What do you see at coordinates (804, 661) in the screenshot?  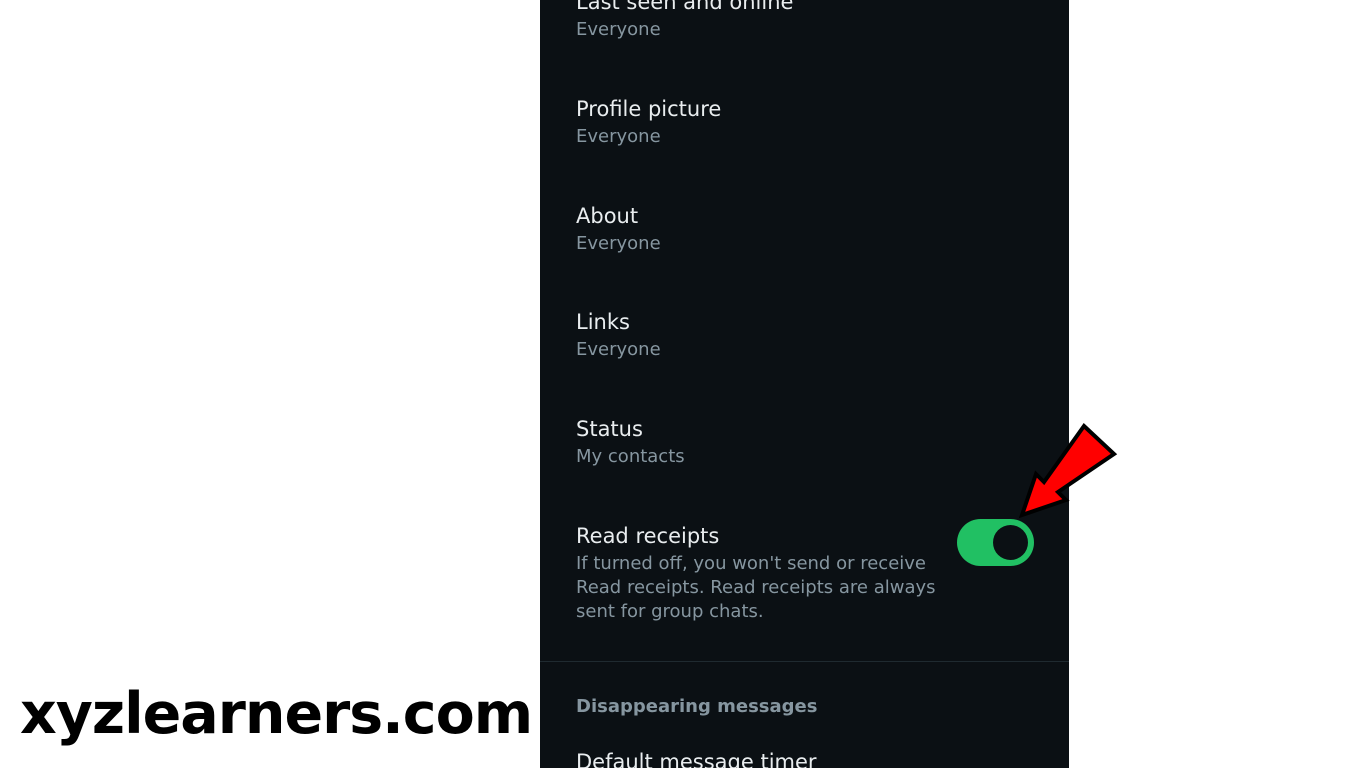 I see `section-divider` at bounding box center [804, 661].